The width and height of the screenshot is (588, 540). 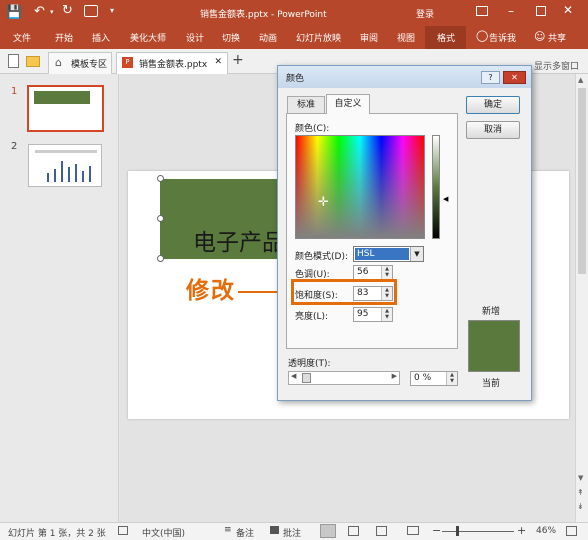 What do you see at coordinates (404, 77) in the screenshot?
I see `dialog-title-bar: 颜色 ? ✕` at bounding box center [404, 77].